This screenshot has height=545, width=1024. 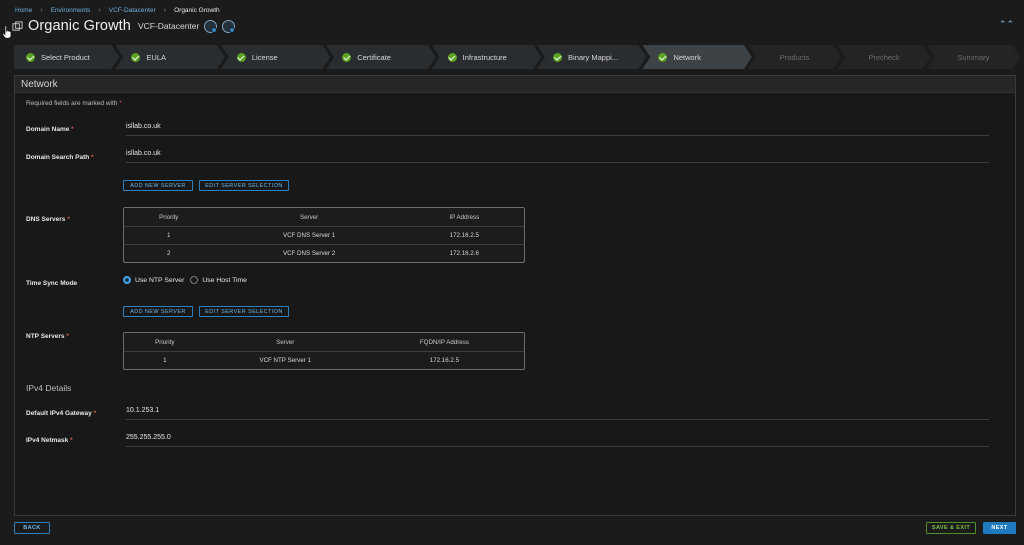 I want to click on radio-checked-icon, so click(x=127, y=280).